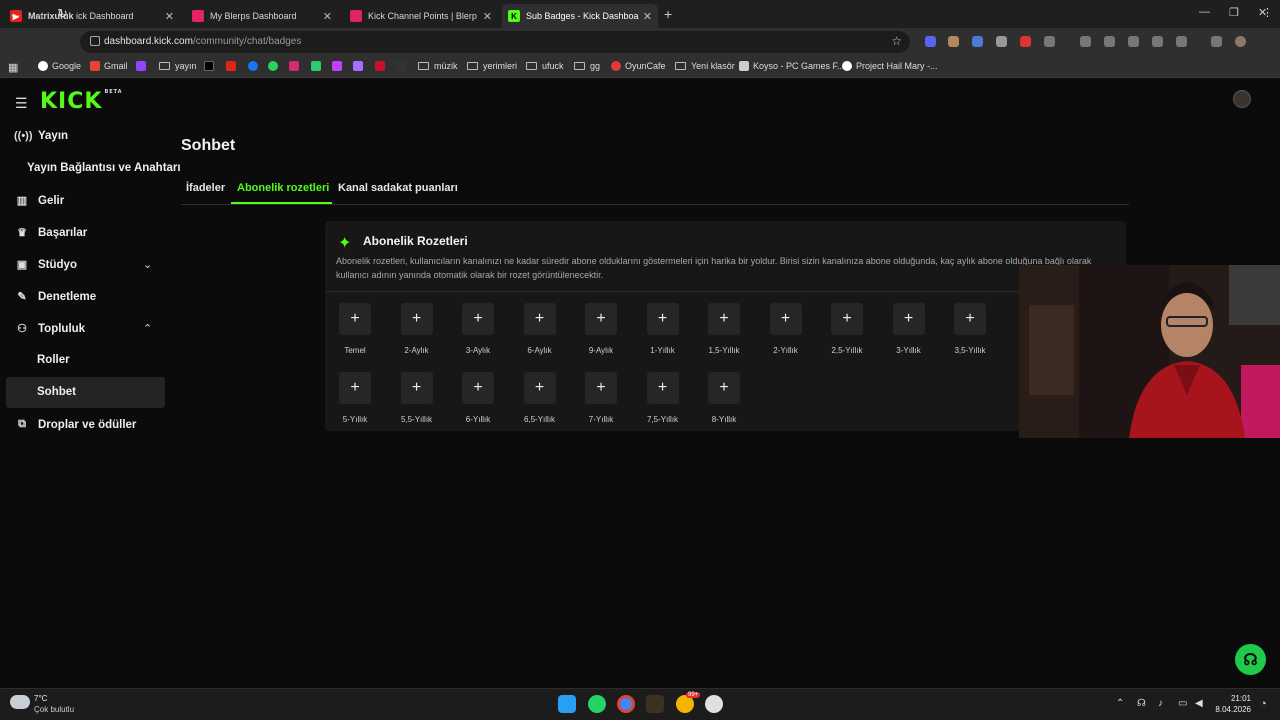  Describe the element at coordinates (178, 66) in the screenshot. I see `bookmark-folder-yayin: yayın` at that location.